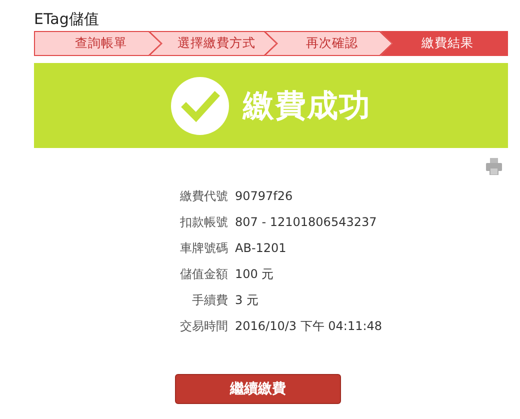 This screenshot has height=419, width=520. Describe the element at coordinates (331, 43) in the screenshot. I see `step-label: 再次確認` at that location.